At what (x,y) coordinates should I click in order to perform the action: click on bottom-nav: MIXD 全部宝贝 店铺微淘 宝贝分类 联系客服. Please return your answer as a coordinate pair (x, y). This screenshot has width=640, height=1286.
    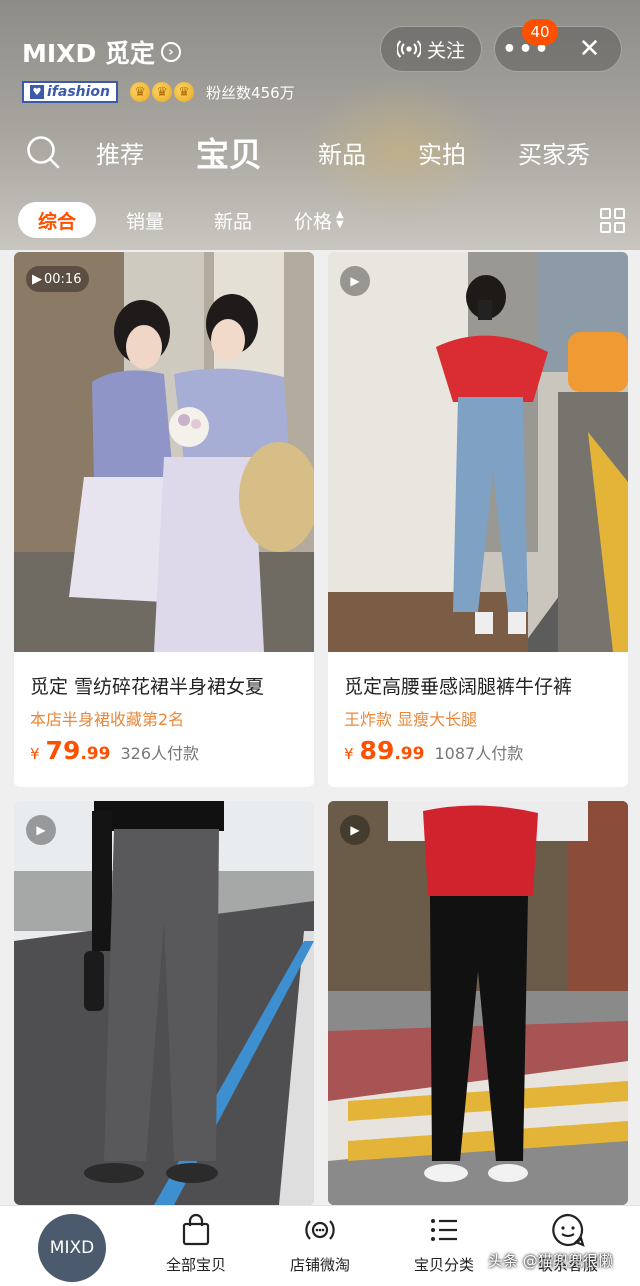
    Looking at the image, I should click on (320, 1245).